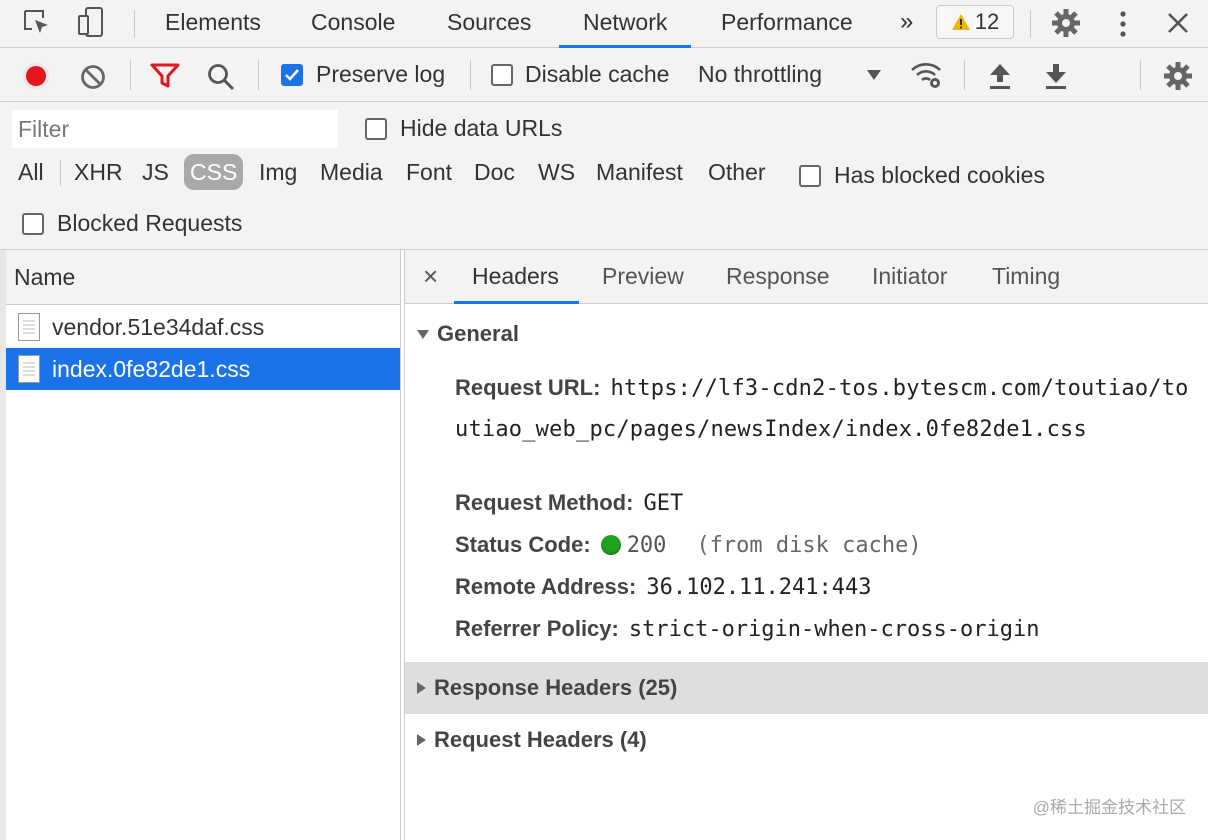 The height and width of the screenshot is (840, 1208). I want to click on warning-icon, so click(961, 22).